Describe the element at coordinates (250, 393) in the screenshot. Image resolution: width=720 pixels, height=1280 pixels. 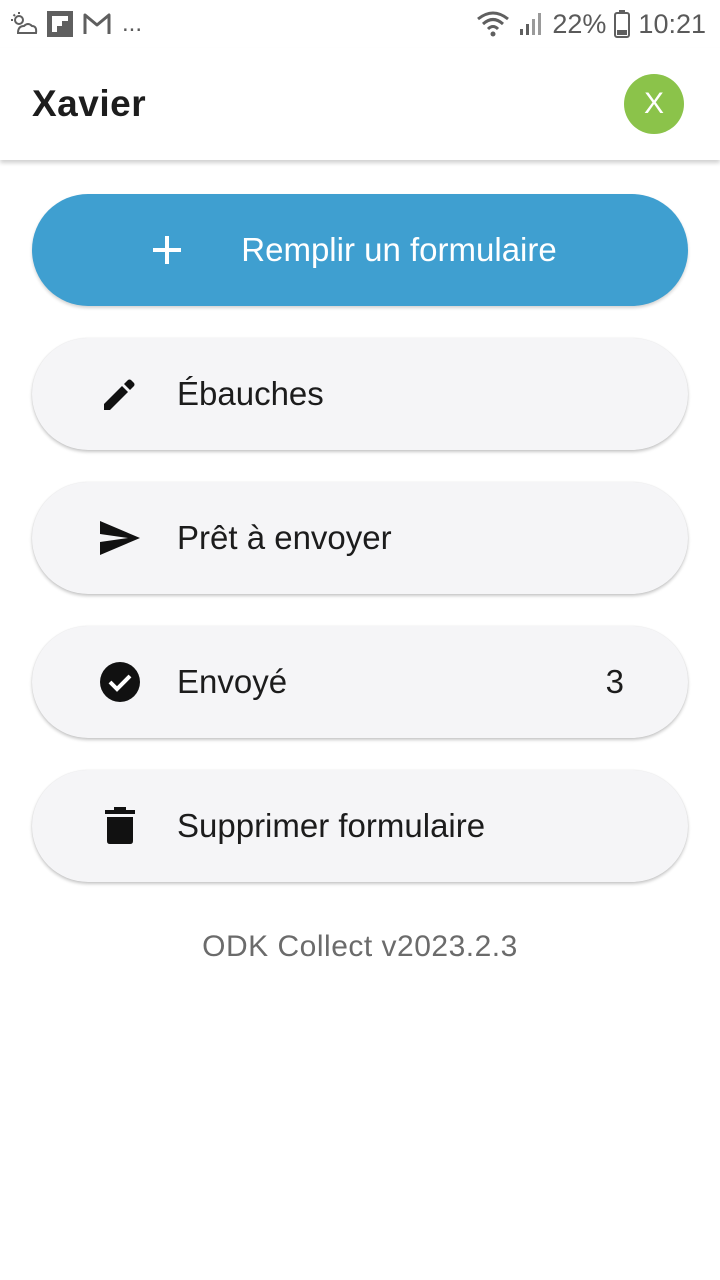
I see `drafts-label: Ébauches` at that location.